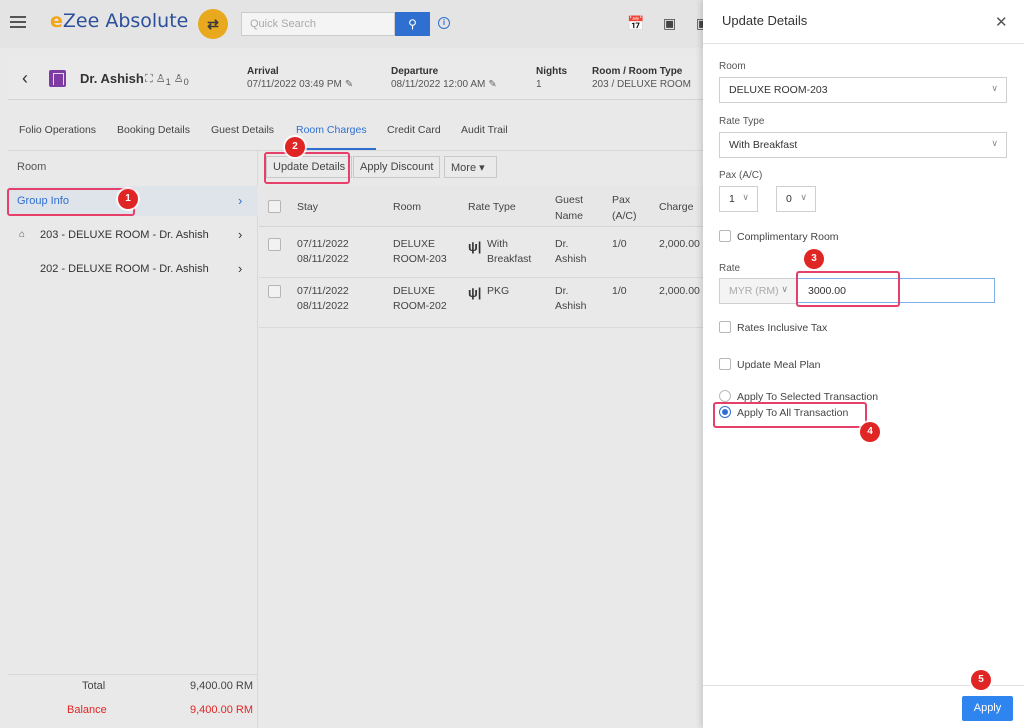 This screenshot has width=1024, height=728. I want to click on complimentary-room-label: Complimentary Room, so click(788, 237).